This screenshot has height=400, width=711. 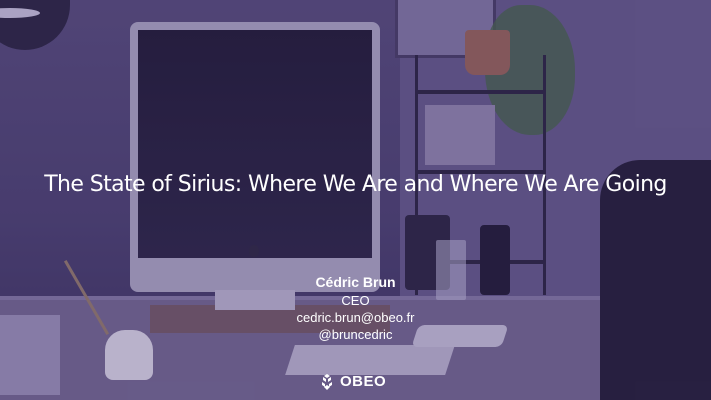 What do you see at coordinates (355, 334) in the screenshot?
I see `presenter-handle: @bruncedric` at bounding box center [355, 334].